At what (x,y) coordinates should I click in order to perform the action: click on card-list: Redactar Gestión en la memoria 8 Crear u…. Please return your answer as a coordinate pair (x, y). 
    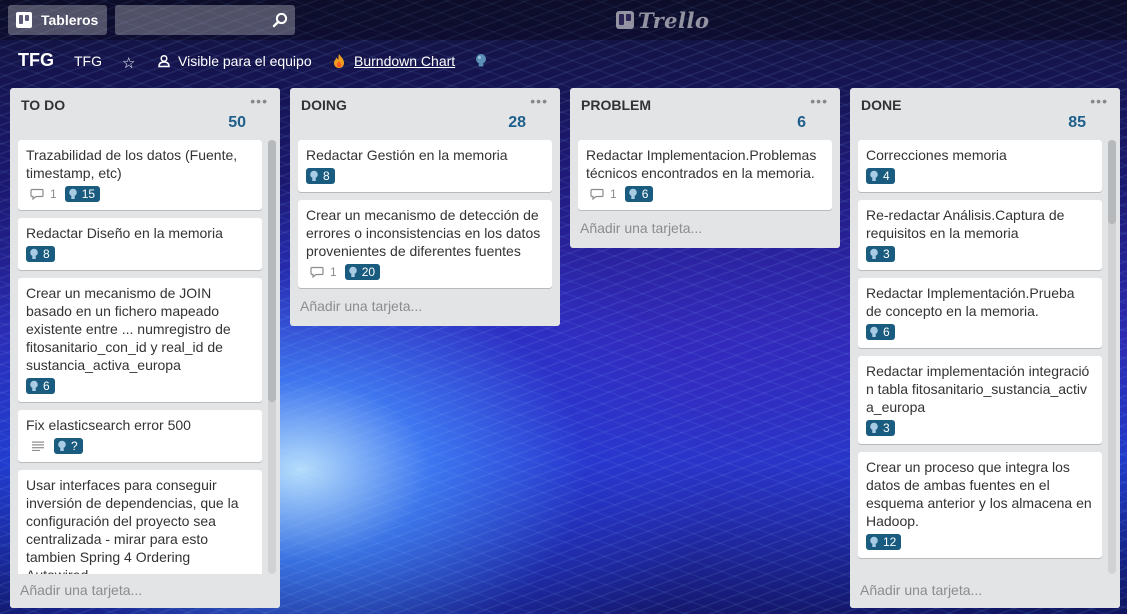
    Looking at the image, I should click on (425, 214).